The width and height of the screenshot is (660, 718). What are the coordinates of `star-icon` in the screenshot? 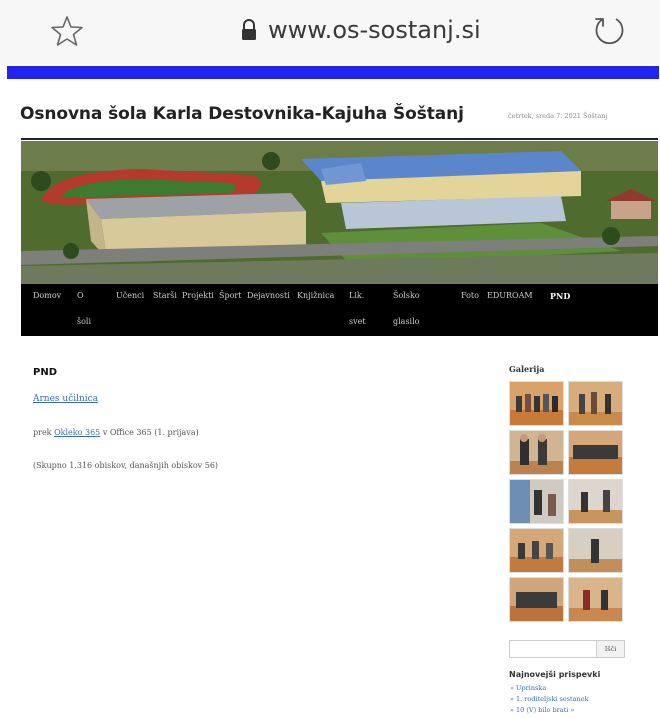 It's located at (67, 31).